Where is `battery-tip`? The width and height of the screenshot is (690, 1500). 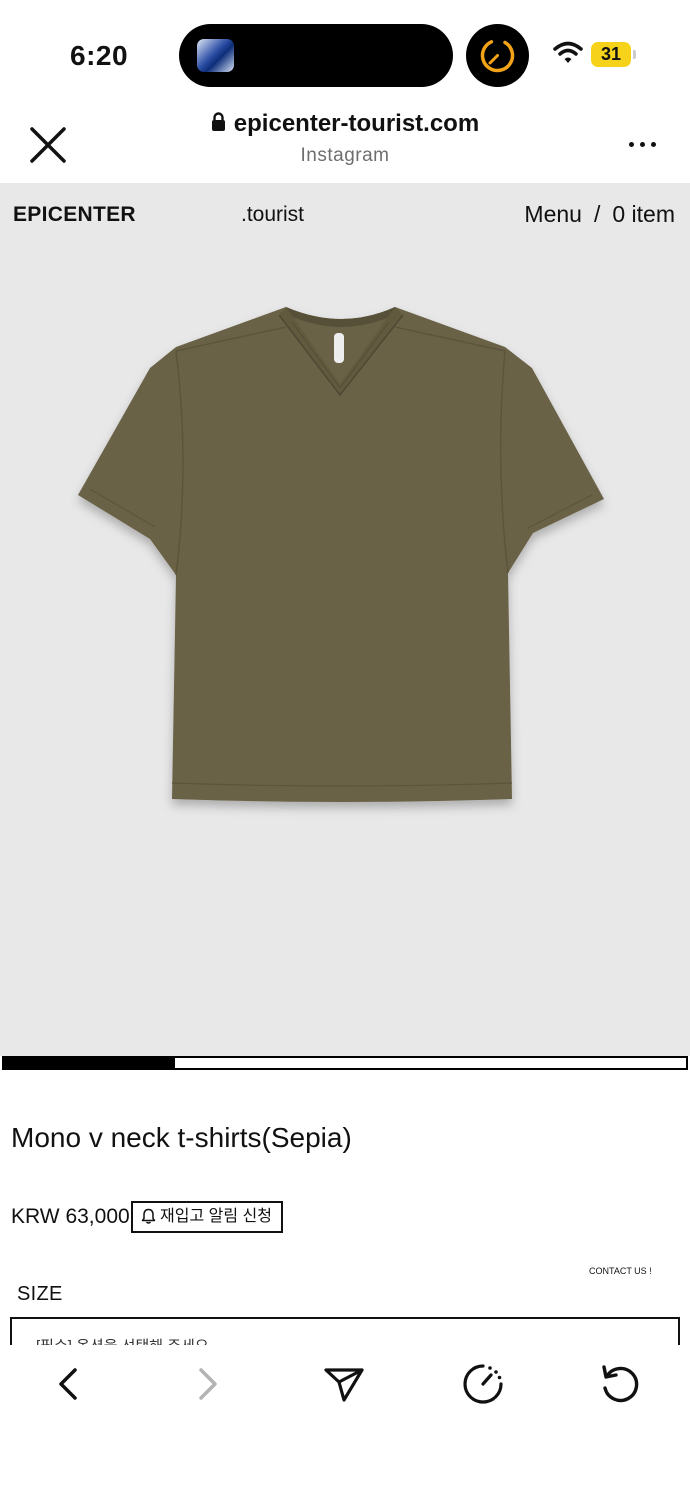 battery-tip is located at coordinates (634, 54).